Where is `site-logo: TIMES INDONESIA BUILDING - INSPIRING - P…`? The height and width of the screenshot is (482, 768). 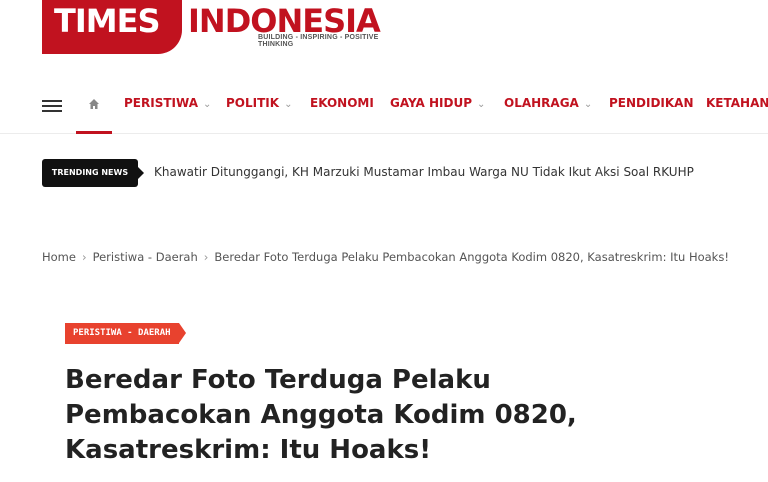 site-logo: TIMES INDONESIA BUILDING - INSPIRING - P… is located at coordinates (222, 27).